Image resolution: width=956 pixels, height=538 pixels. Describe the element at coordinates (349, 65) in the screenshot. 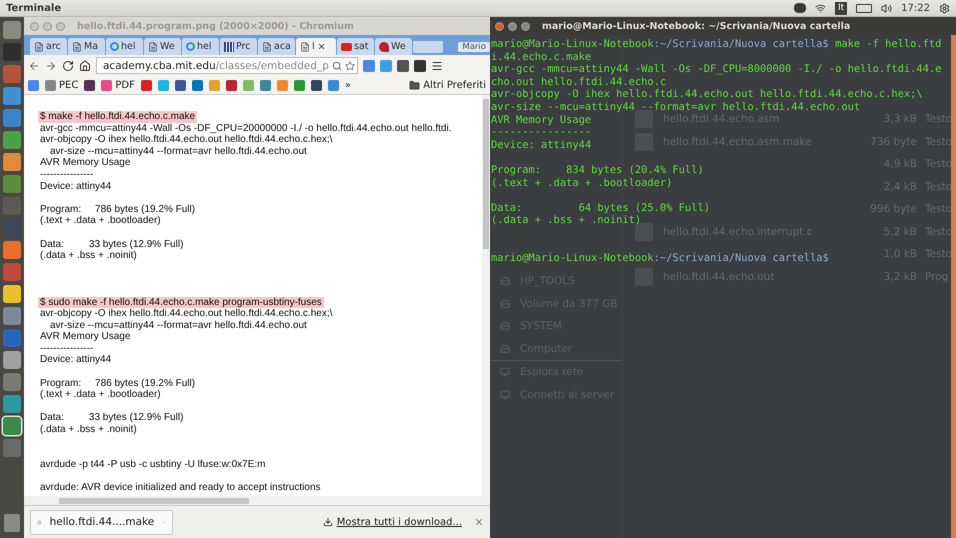

I see `star-icon` at that location.